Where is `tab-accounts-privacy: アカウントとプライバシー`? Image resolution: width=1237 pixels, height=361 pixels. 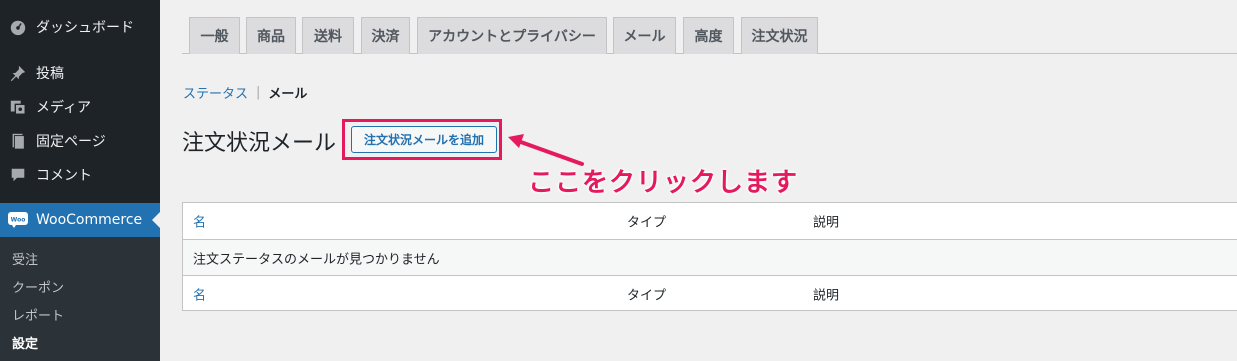 tab-accounts-privacy: アカウントとプライバシー is located at coordinates (512, 35).